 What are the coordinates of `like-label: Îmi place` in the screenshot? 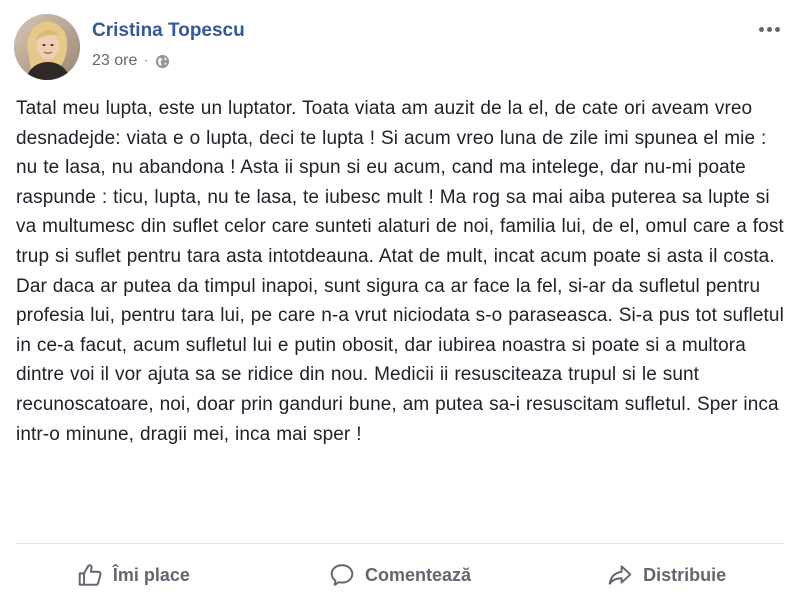 It's located at (151, 574).